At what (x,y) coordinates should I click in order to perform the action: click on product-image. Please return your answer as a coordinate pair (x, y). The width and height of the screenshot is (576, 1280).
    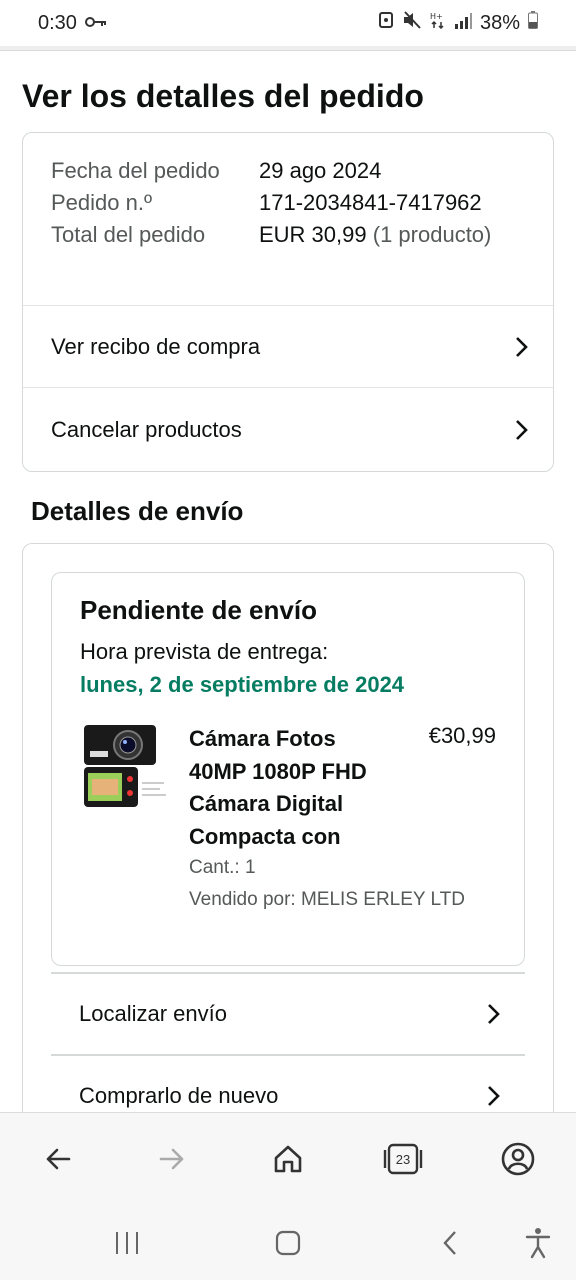
    Looking at the image, I should click on (125, 768).